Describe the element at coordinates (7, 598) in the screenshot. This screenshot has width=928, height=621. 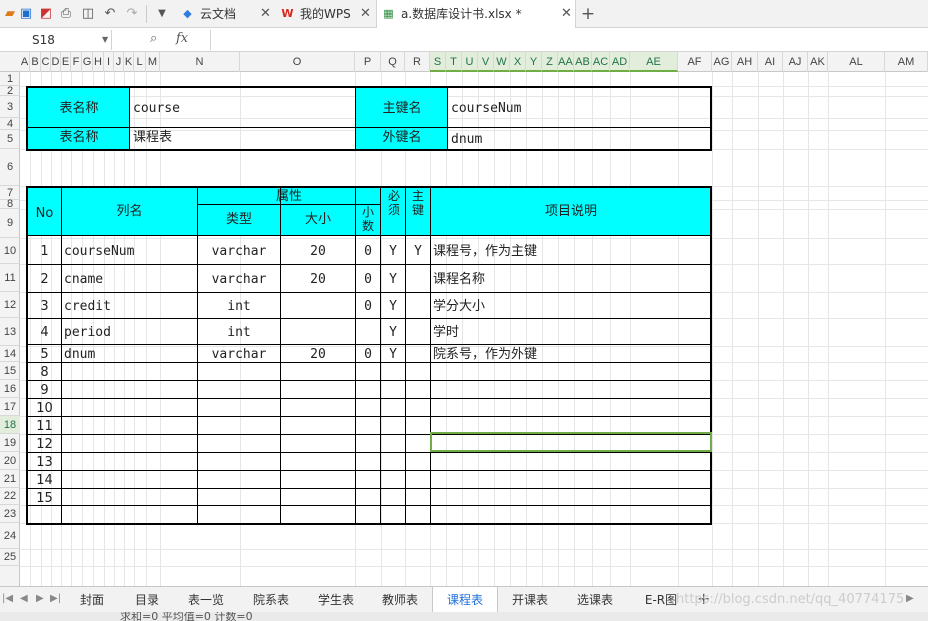
I see `first-sheet-icon: |◀` at that location.